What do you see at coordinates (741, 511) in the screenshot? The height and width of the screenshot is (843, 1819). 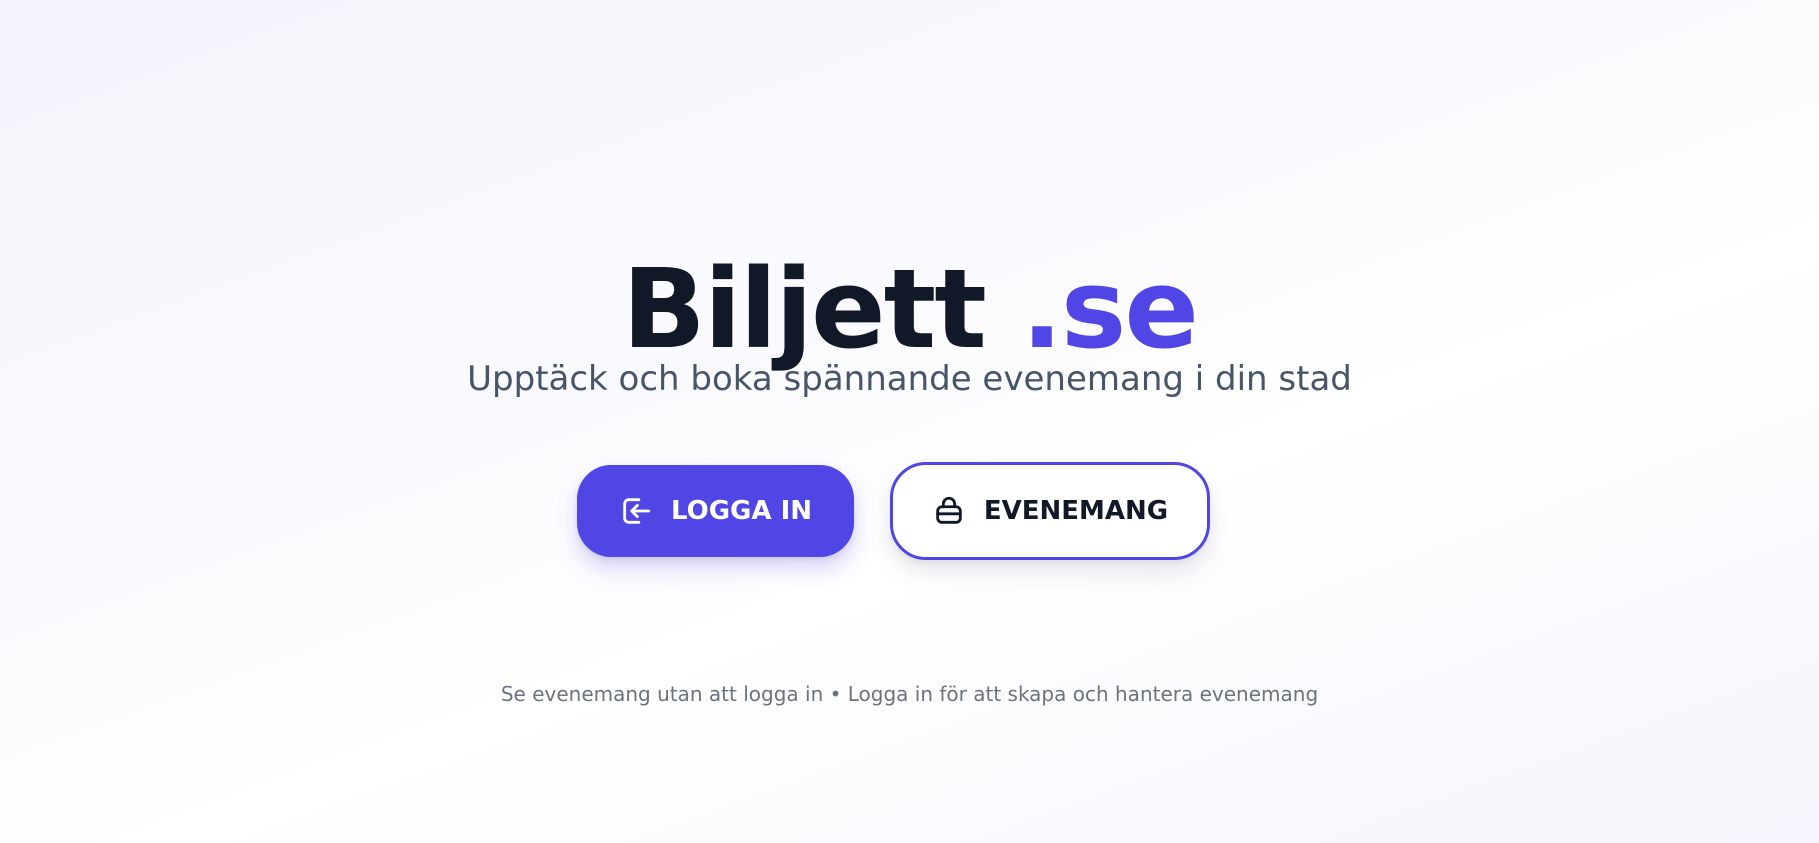 I see `login-button-label: LOGGA IN` at bounding box center [741, 511].